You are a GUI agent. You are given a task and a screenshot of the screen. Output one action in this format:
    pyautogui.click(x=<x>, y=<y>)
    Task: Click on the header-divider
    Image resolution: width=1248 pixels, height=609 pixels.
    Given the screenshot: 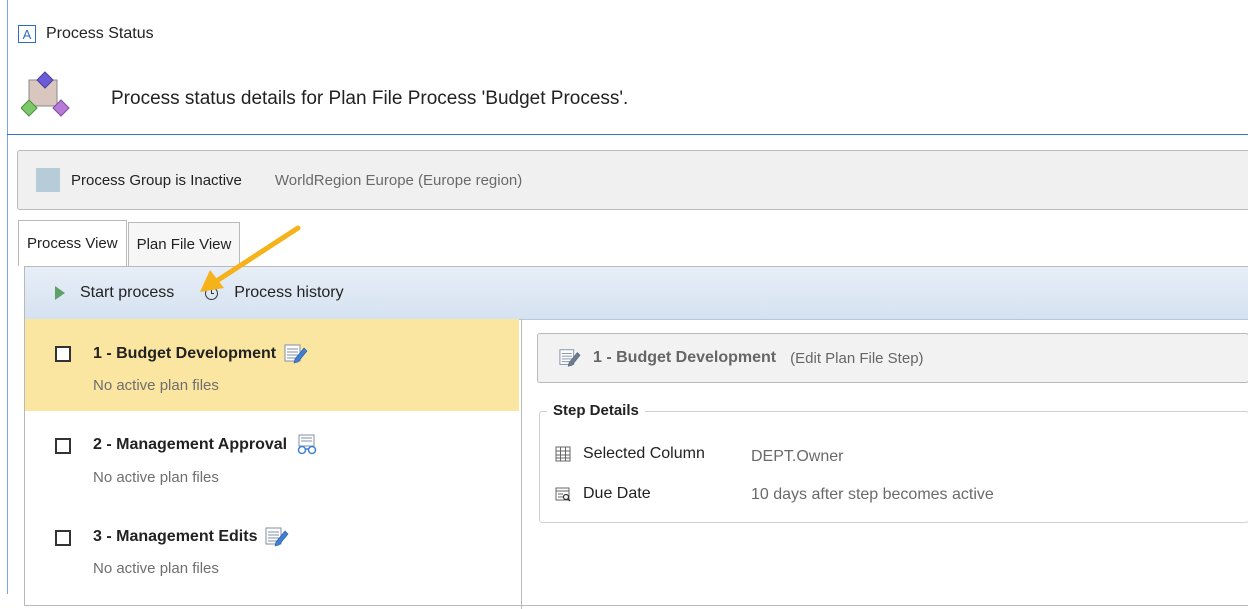 What is the action you would take?
    pyautogui.click(x=627, y=134)
    